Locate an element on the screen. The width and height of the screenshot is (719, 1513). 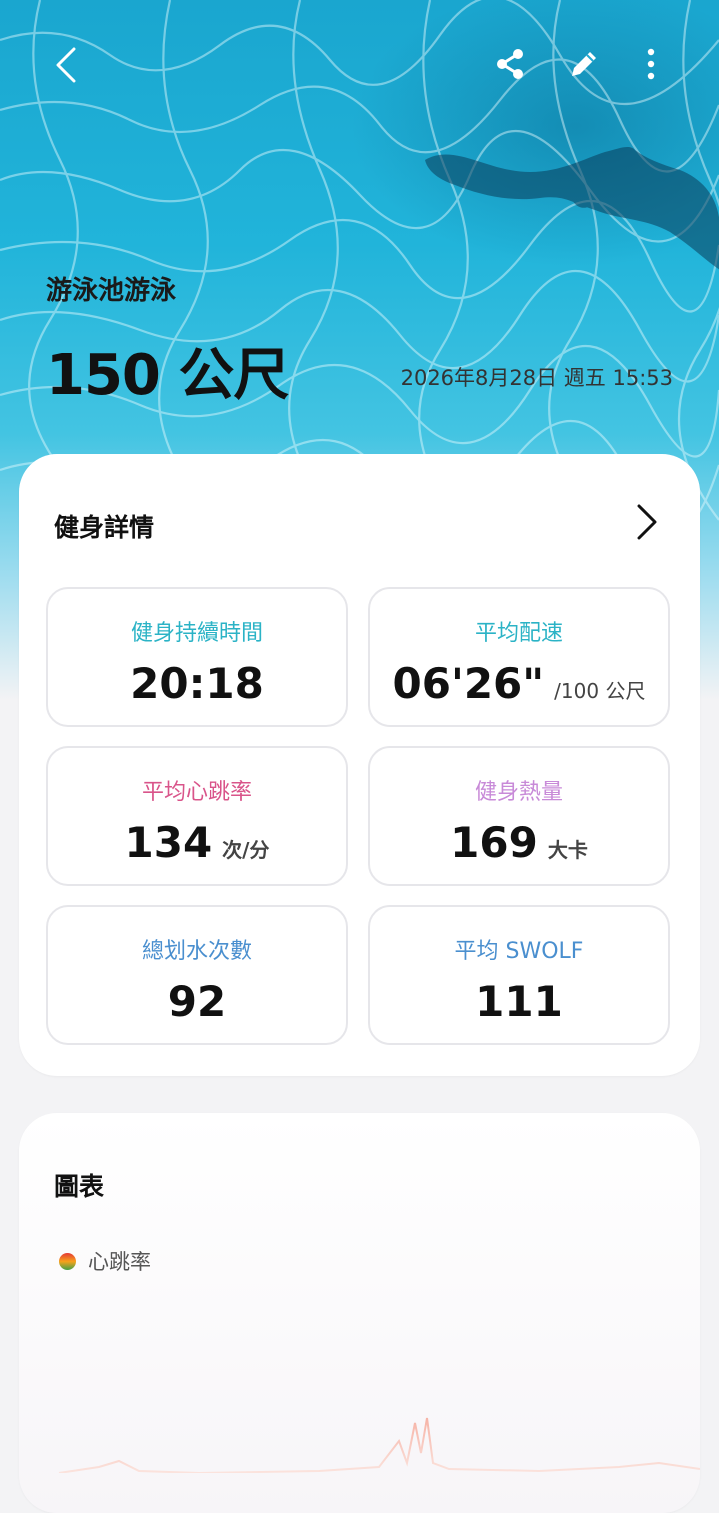
tile-value: 111 is located at coordinates (519, 1001).